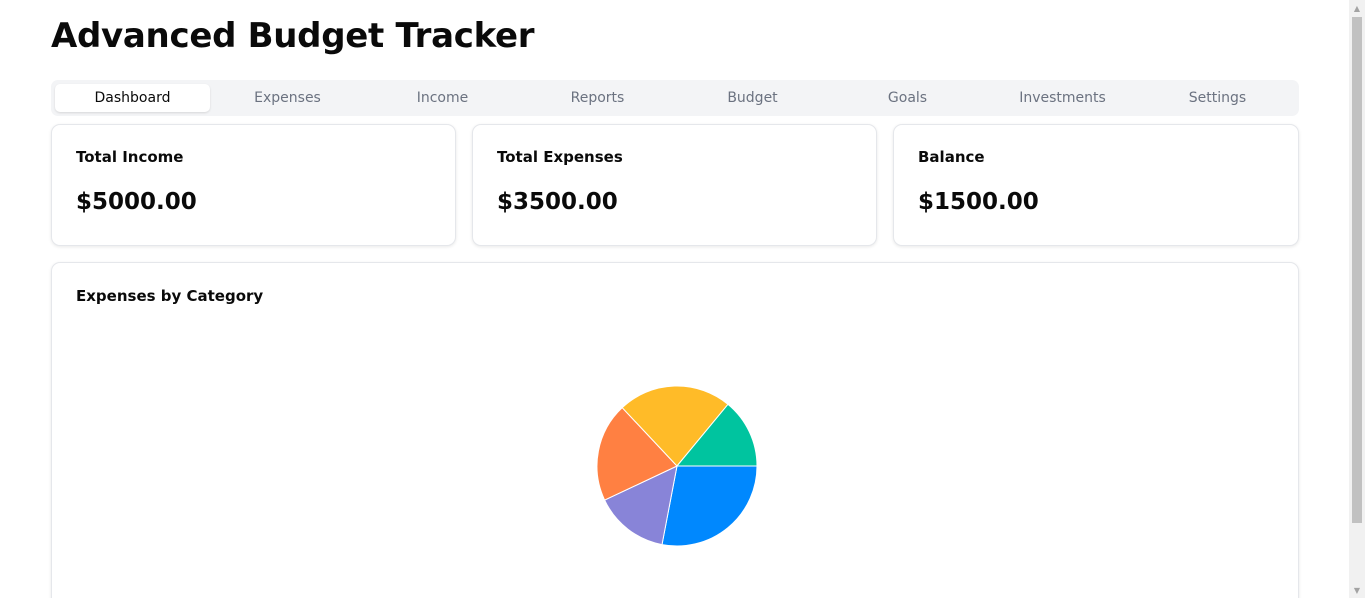 The width and height of the screenshot is (1365, 598). What do you see at coordinates (1062, 98) in the screenshot?
I see `tab-investments: Investments` at bounding box center [1062, 98].